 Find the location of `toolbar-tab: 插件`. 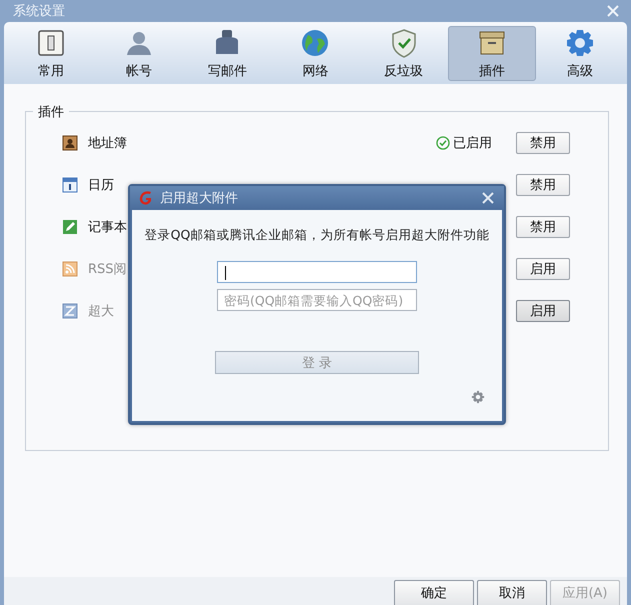

toolbar-tab: 插件 is located at coordinates (492, 53).